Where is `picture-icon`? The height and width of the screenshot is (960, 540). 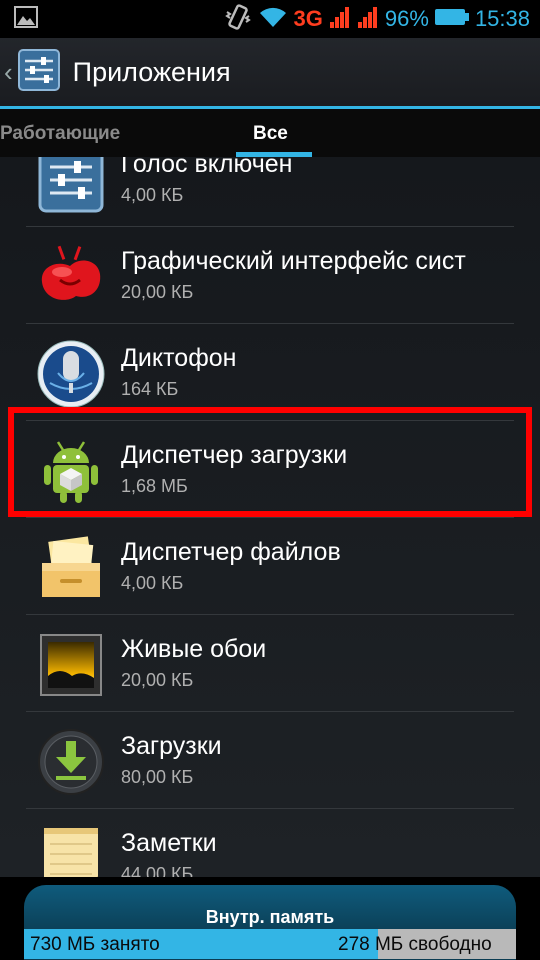 picture-icon is located at coordinates (26, 19).